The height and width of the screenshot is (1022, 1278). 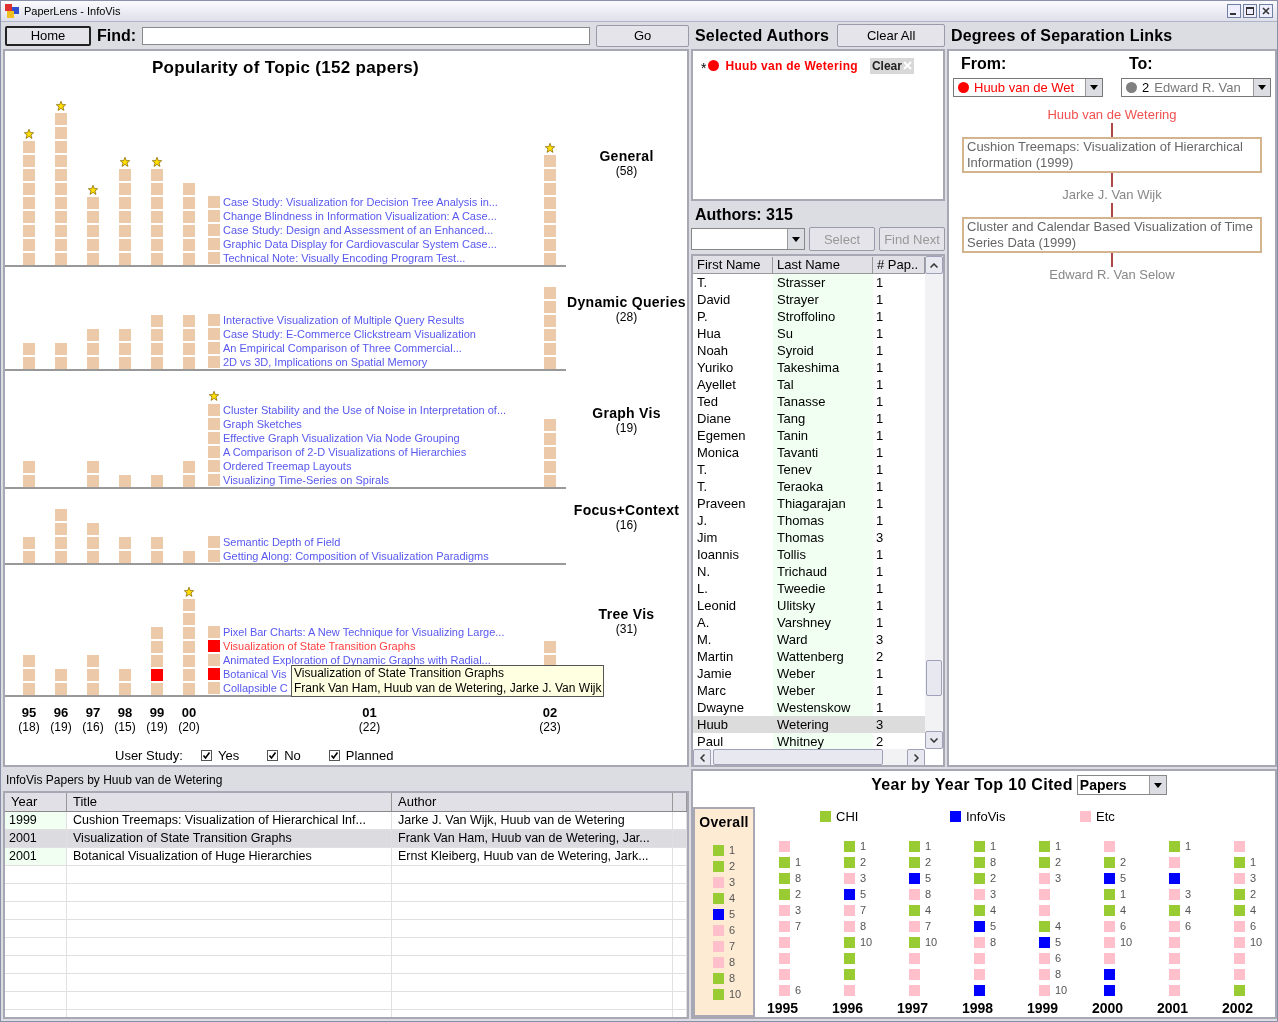 I want to click on author-row: Jamie Weber 1, so click(x=809, y=673).